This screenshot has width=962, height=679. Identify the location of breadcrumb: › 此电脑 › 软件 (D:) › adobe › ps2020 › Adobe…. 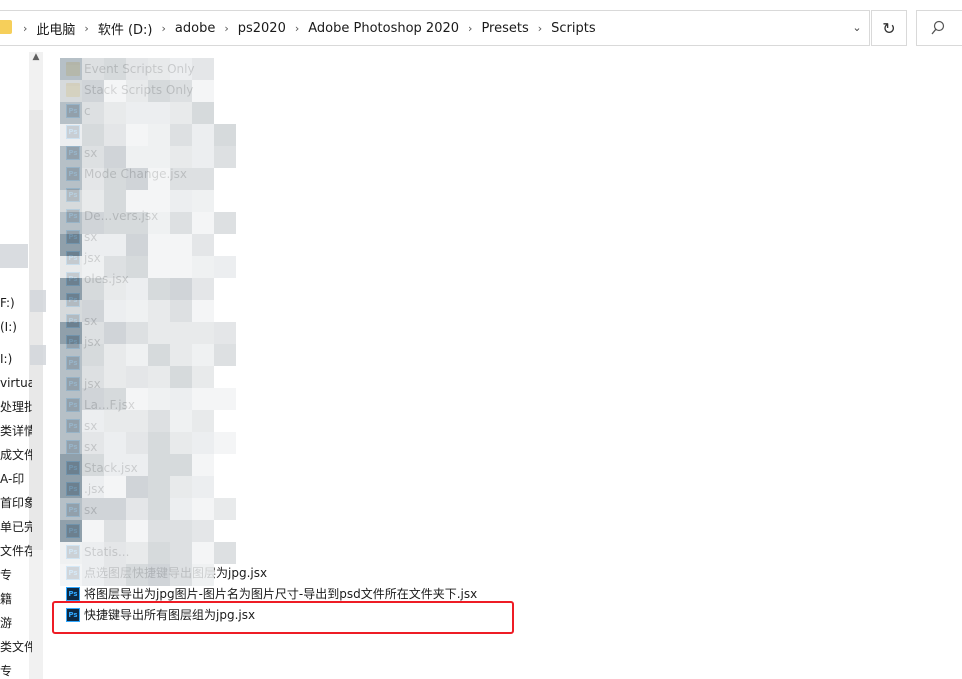
(309, 28).